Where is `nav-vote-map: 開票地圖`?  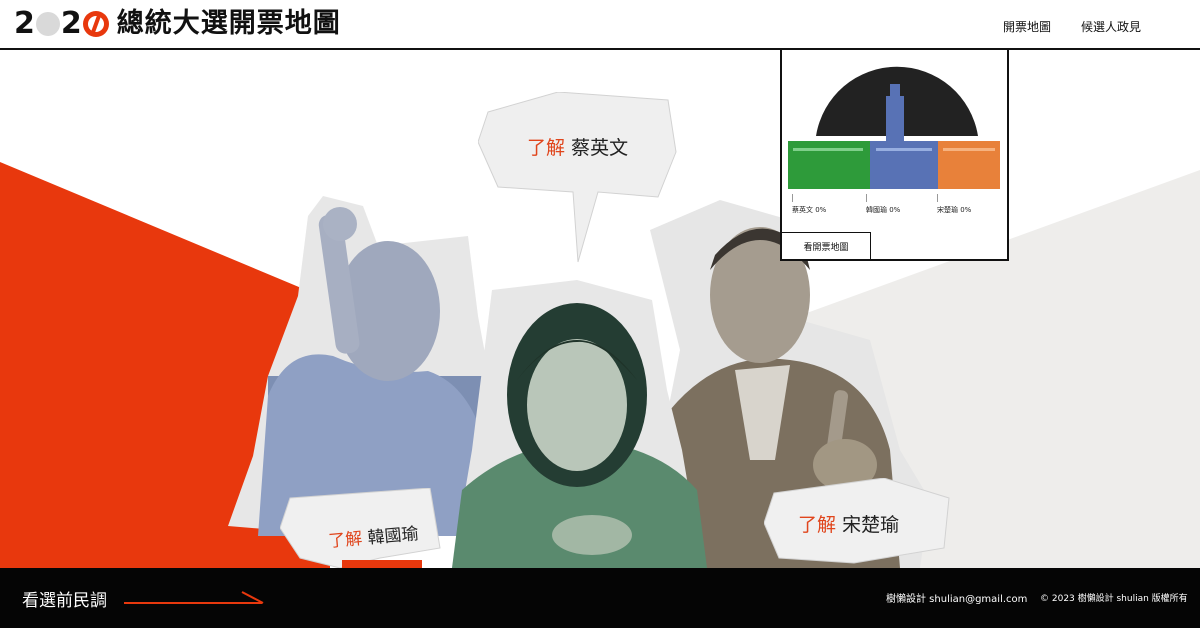 nav-vote-map: 開票地圖 is located at coordinates (1027, 26).